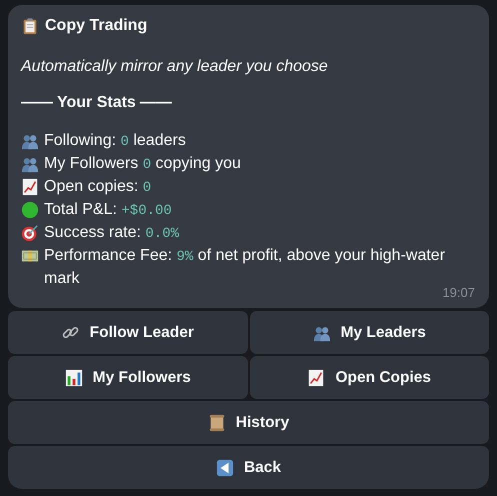 Image resolution: width=497 pixels, height=496 pixels. Describe the element at coordinates (248, 422) in the screenshot. I see `keyboard-button: History` at that location.